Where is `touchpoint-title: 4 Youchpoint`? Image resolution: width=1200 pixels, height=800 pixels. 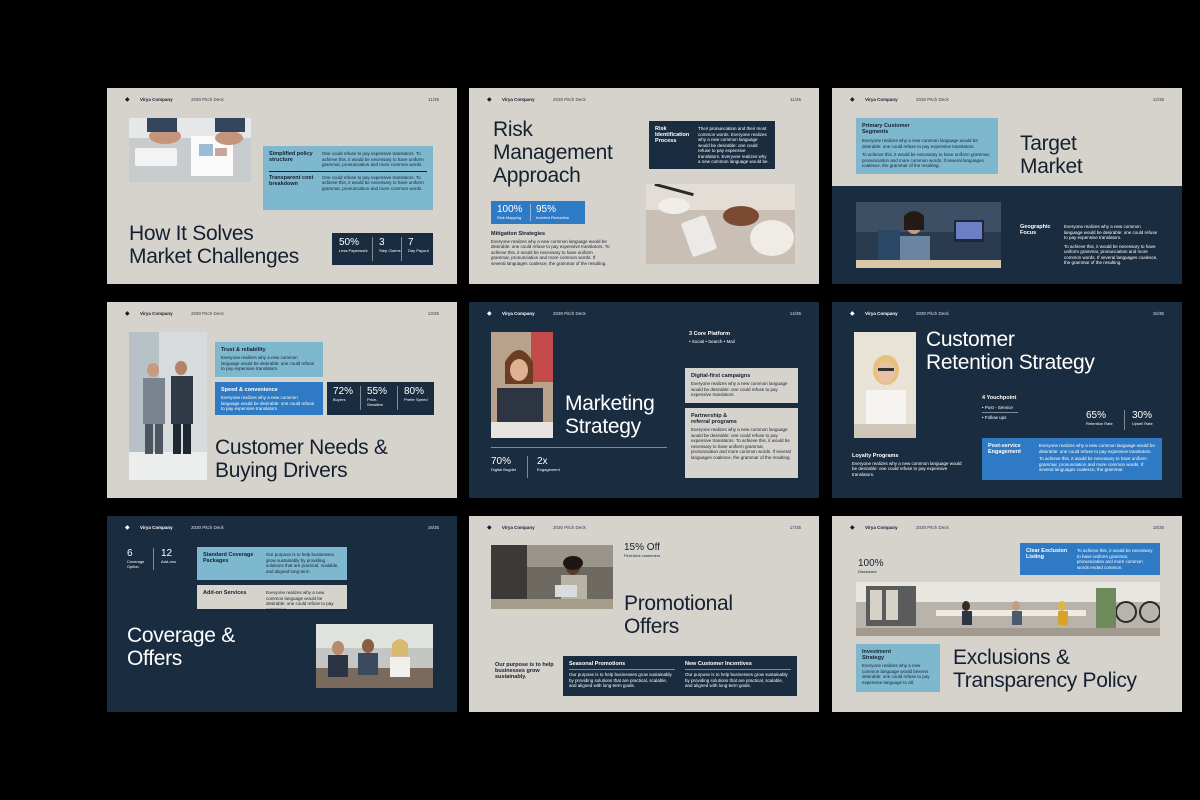
touchpoint-title: 4 Youchpoint is located at coordinates (999, 398).